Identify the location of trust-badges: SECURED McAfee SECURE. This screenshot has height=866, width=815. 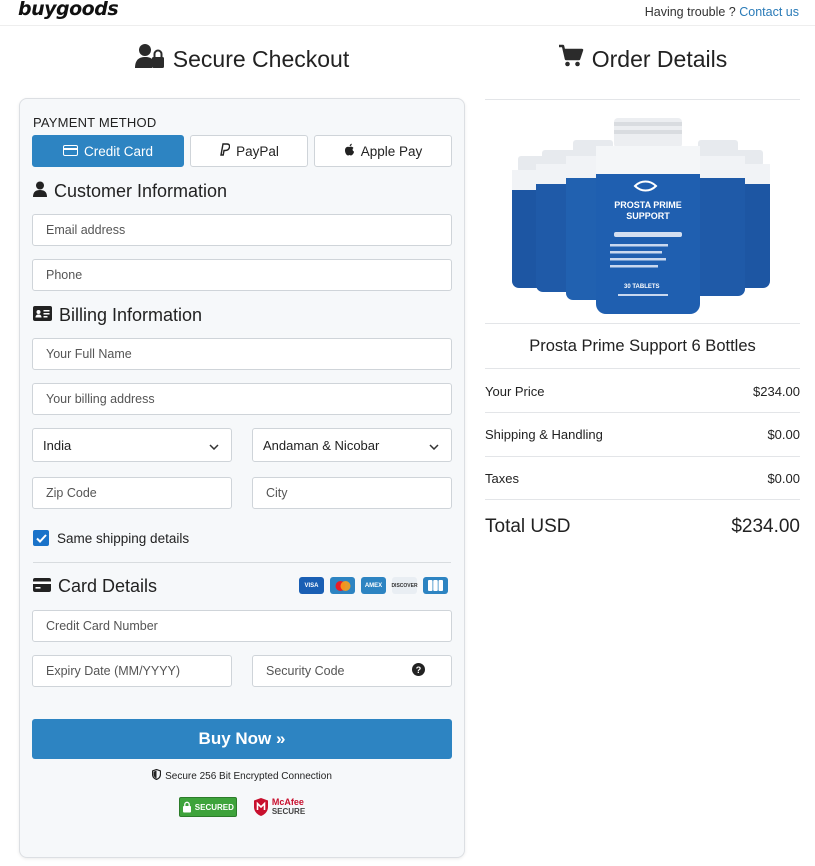
(242, 807).